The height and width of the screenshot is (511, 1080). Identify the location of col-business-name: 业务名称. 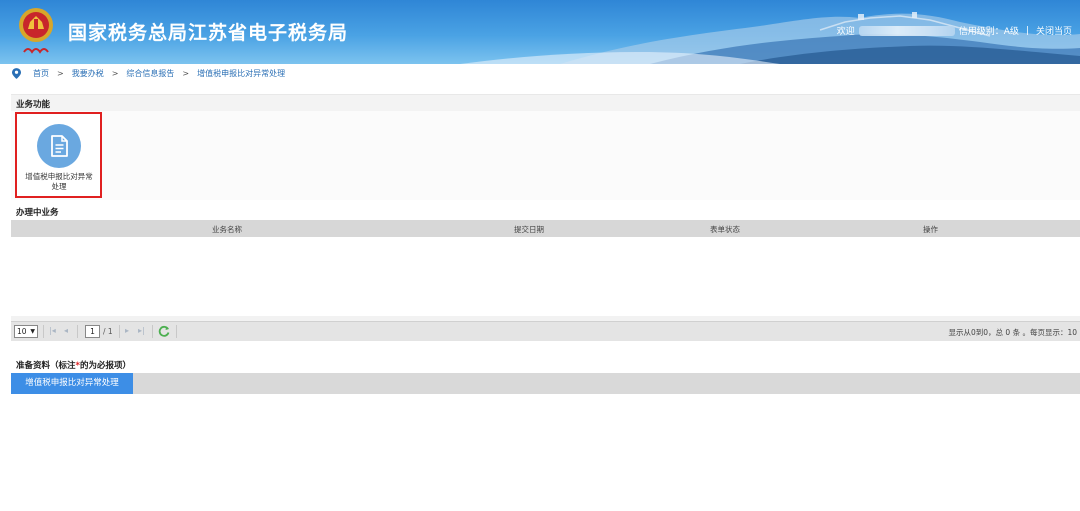
(227, 229).